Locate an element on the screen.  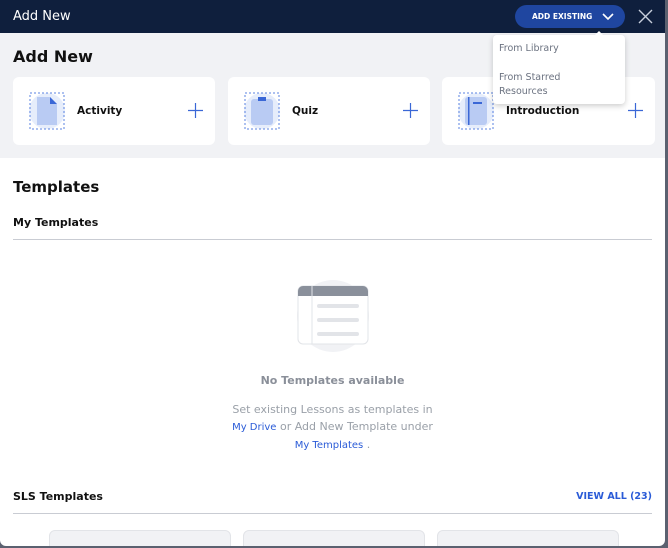
card-activity: Activity is located at coordinates (114, 111).